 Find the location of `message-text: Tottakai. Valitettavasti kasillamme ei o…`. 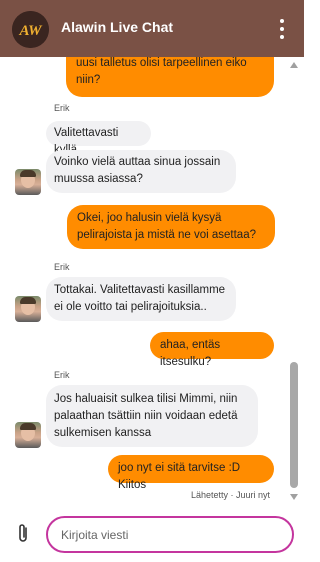

message-text: Tottakai. Valitettavasti kasillamme ei o… is located at coordinates (140, 298).